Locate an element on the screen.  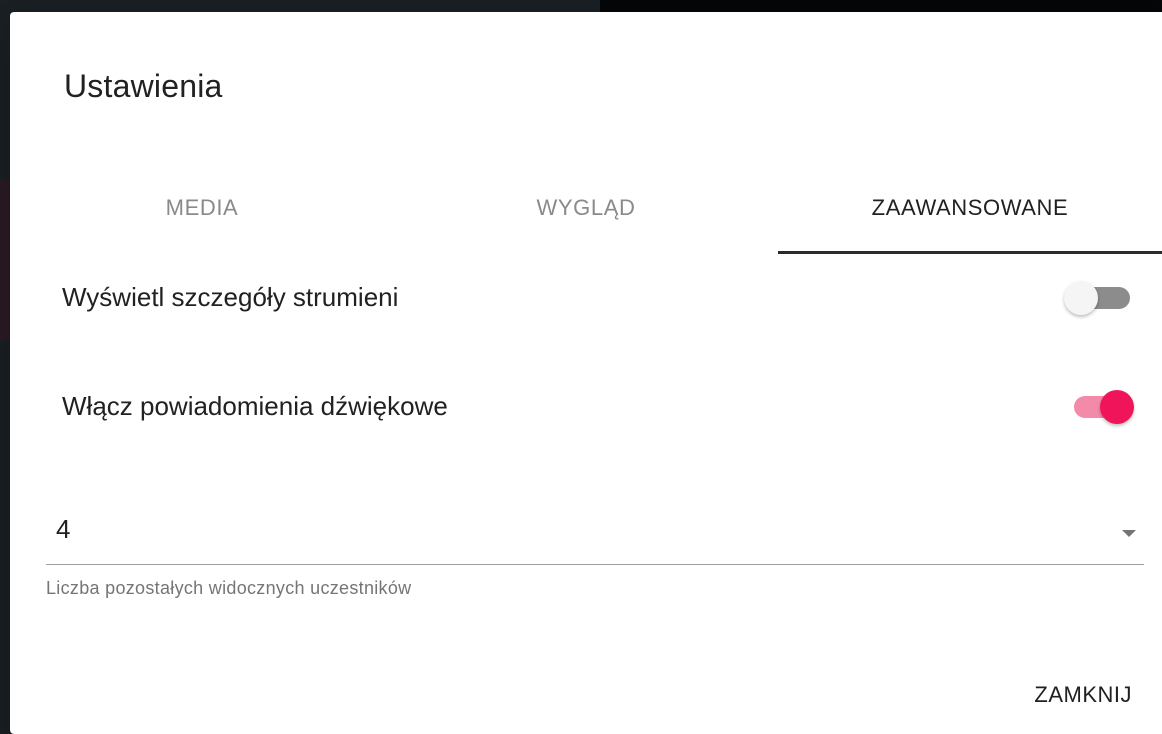
sound-notifications-label: Włącz powiadomienia dźwiękowe is located at coordinates (255, 405).